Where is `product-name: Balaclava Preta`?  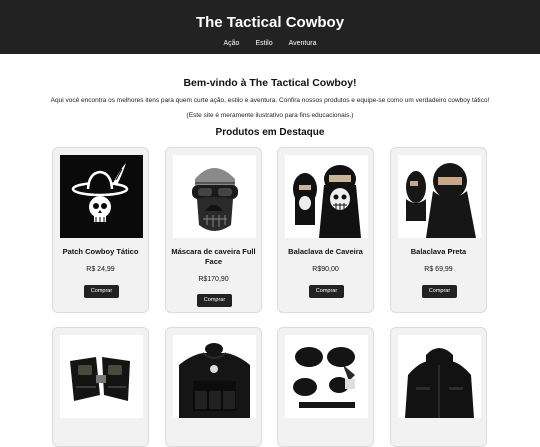 product-name: Balaclava Preta is located at coordinates (438, 251).